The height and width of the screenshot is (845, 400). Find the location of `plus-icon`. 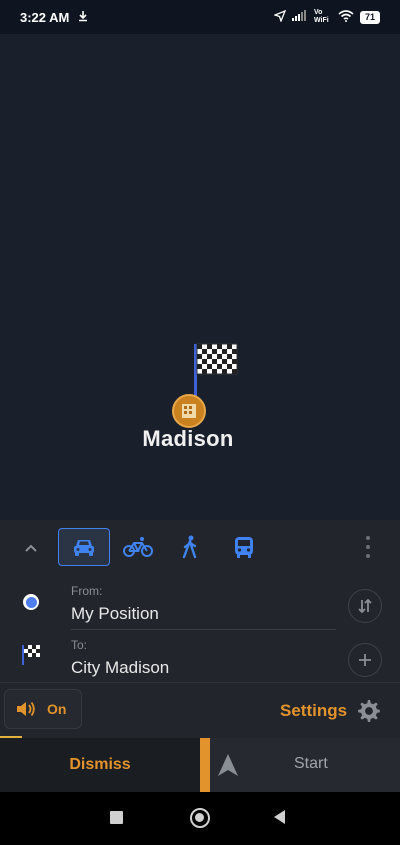

plus-icon is located at coordinates (365, 660).